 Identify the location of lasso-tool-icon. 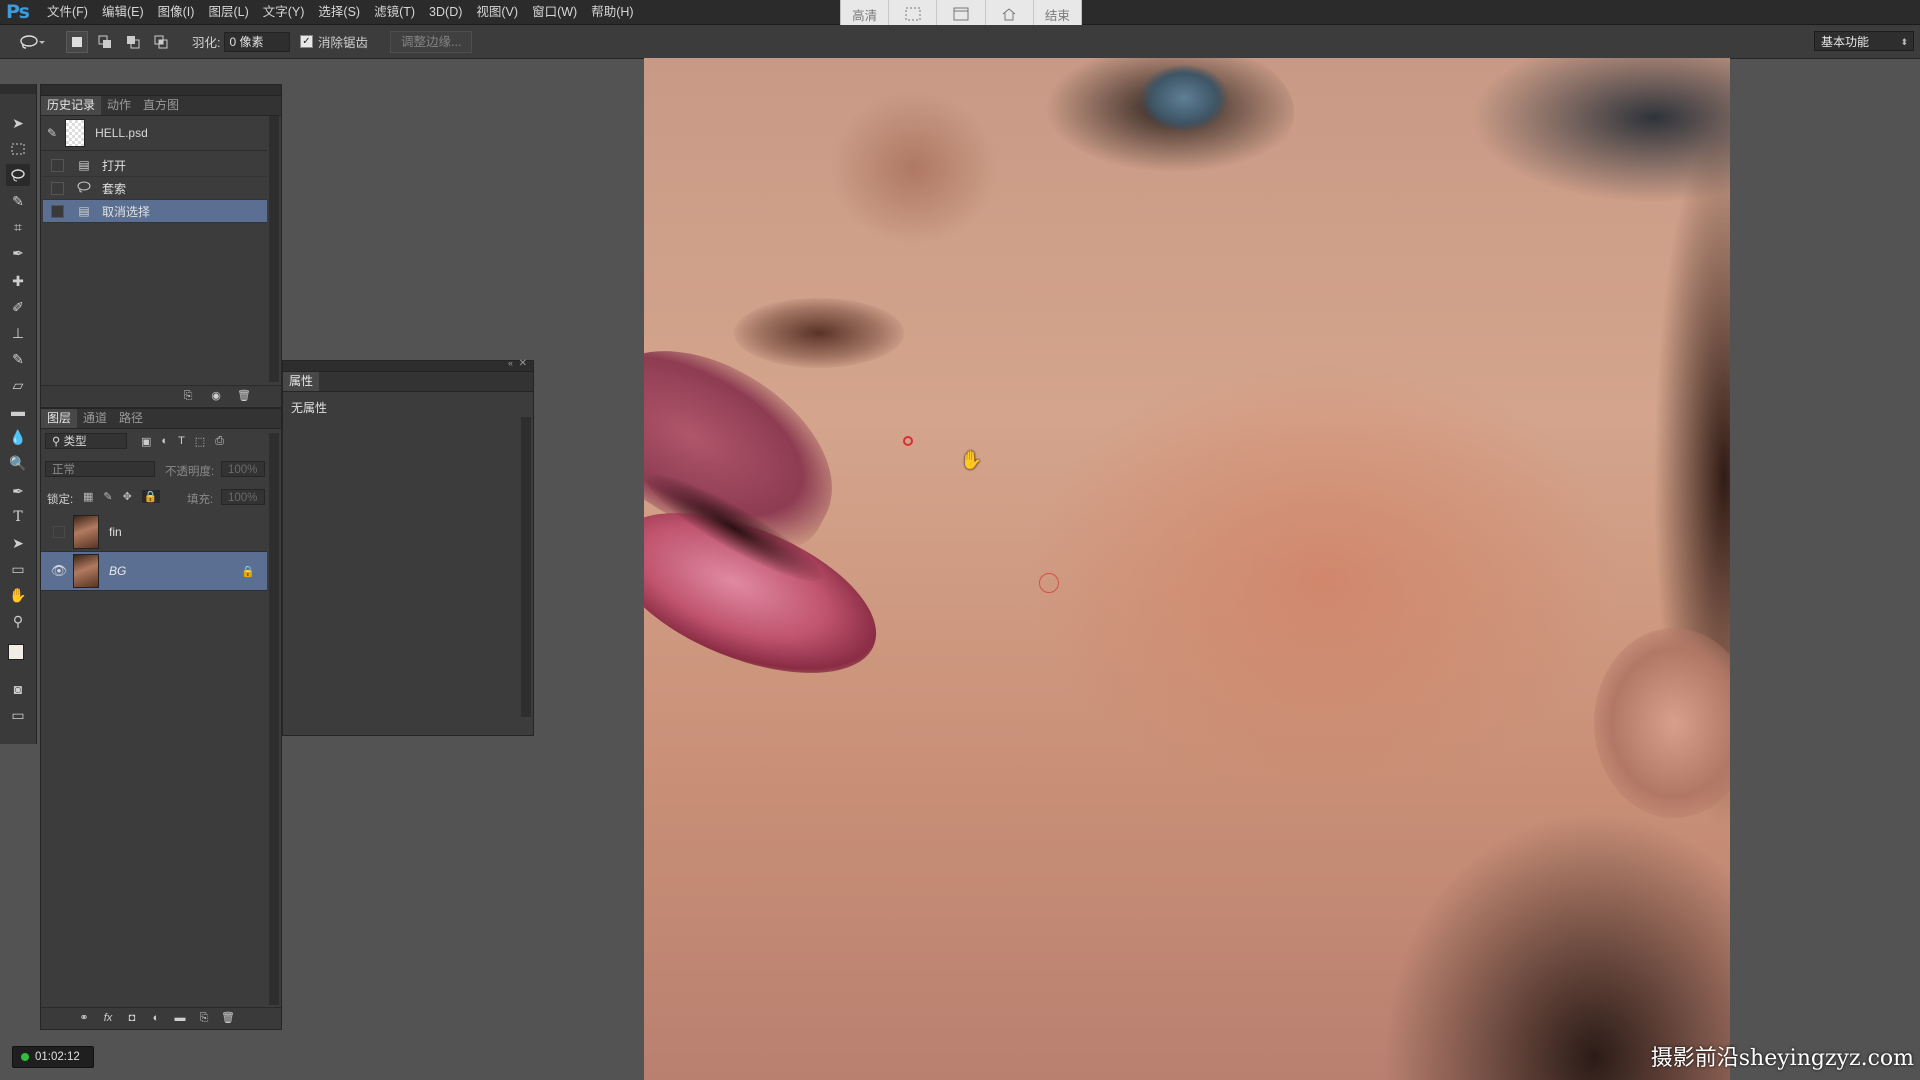
(18, 175).